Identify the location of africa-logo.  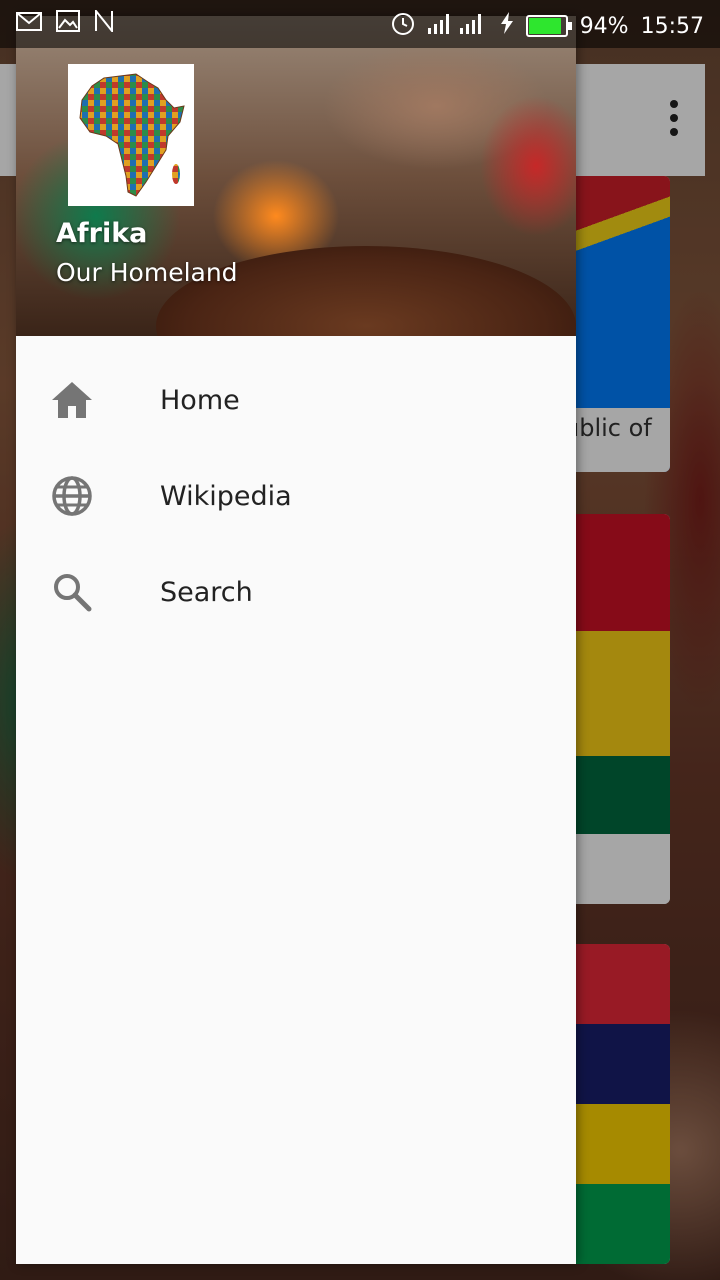
(131, 135).